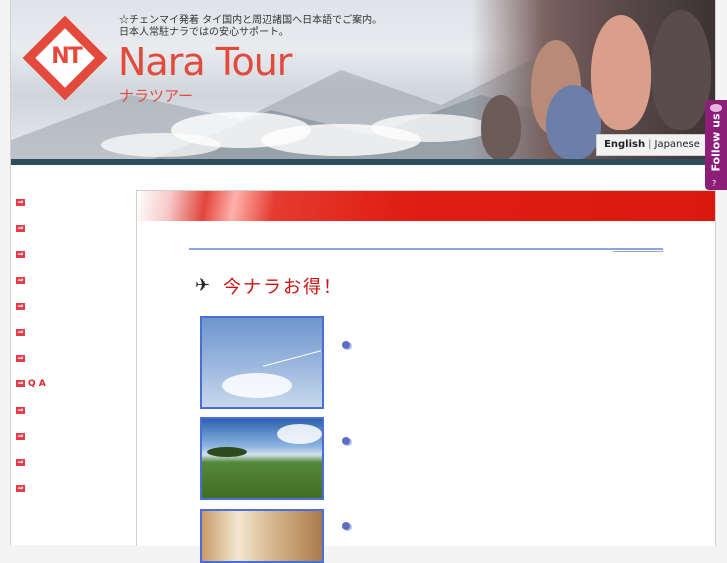 The image size is (727, 563). Describe the element at coordinates (426, 206) in the screenshot. I see `title-bar` at that location.